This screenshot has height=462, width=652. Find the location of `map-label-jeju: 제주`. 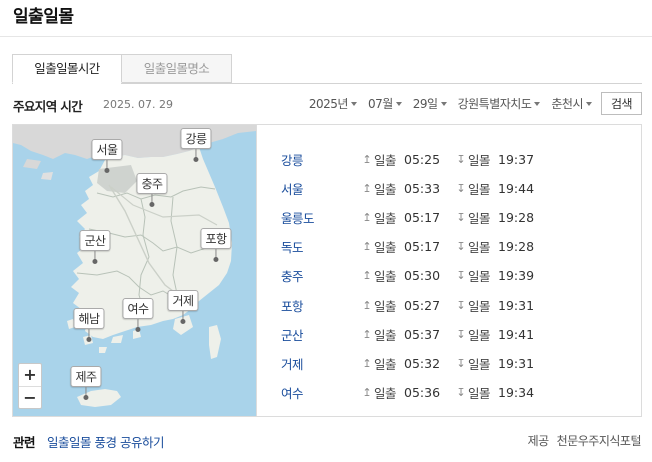

map-label-jeju: 제주 is located at coordinates (86, 376).